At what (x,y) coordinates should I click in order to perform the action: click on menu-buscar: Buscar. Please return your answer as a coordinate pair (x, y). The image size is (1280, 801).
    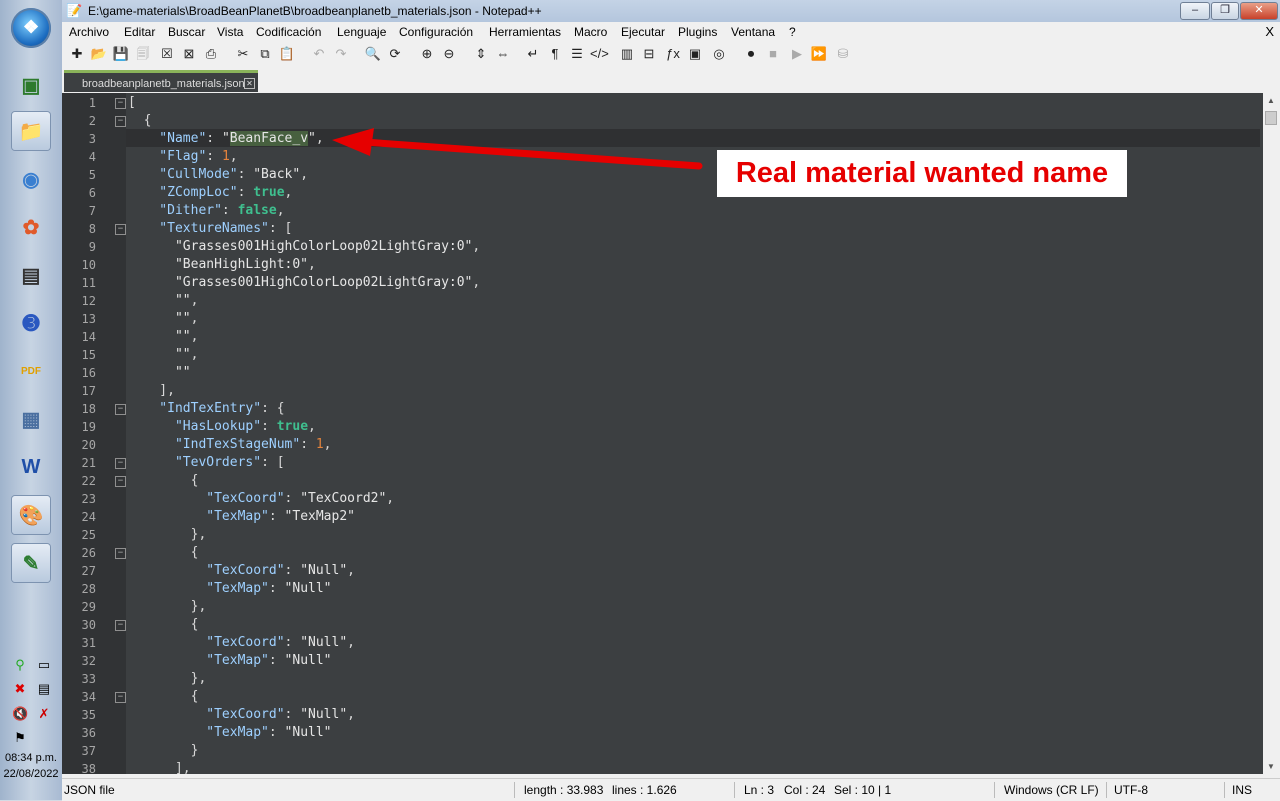
    Looking at the image, I should click on (186, 32).